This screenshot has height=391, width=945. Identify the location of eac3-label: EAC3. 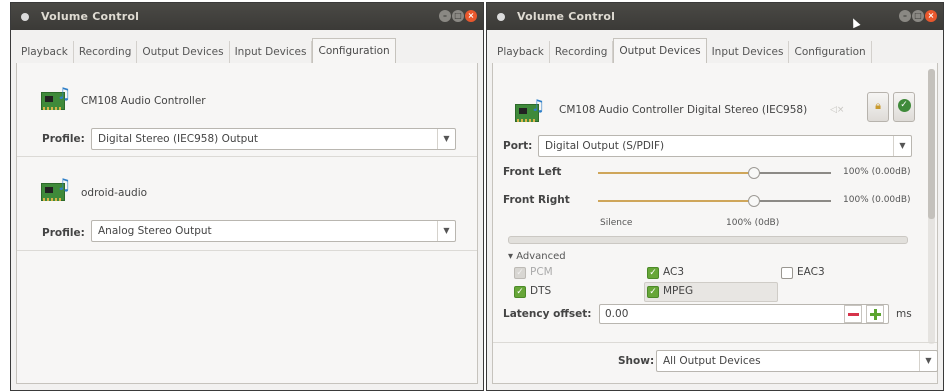
(811, 272).